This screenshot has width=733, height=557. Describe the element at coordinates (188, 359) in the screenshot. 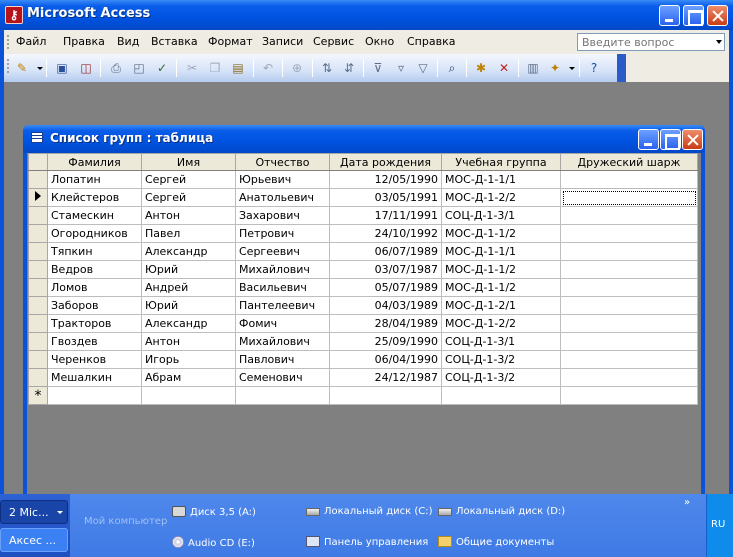

I see `cell-name: Игорь` at that location.